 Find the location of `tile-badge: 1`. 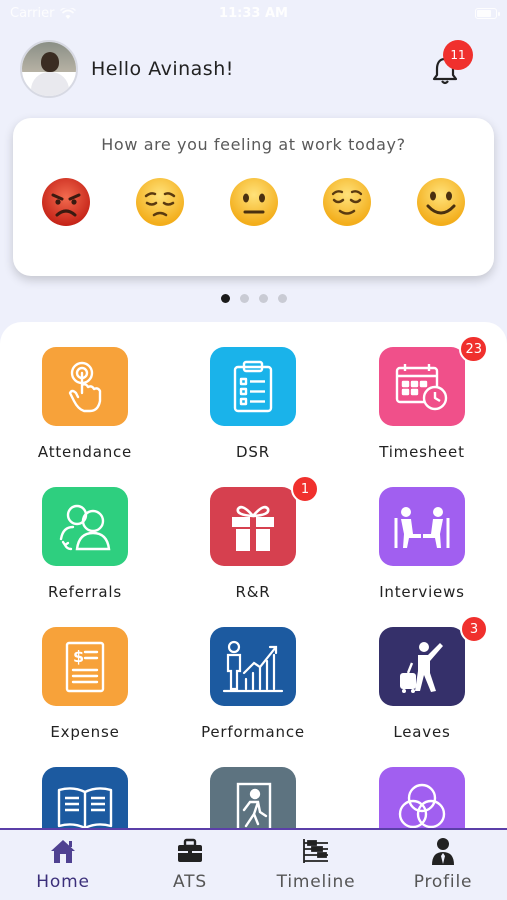

tile-badge: 1 is located at coordinates (305, 489).